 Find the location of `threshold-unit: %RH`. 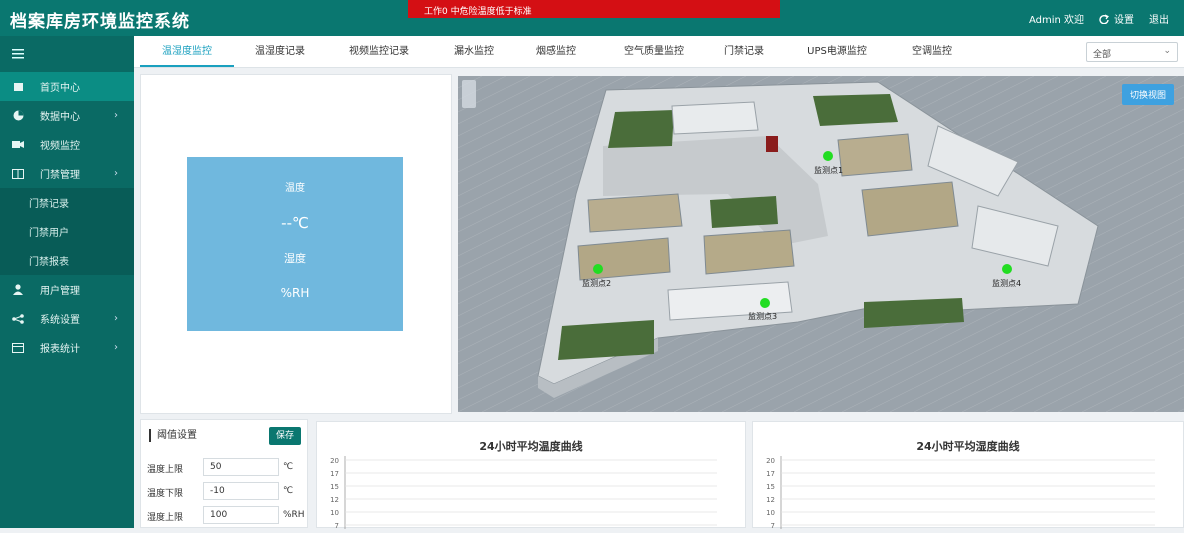

threshold-unit: %RH is located at coordinates (294, 515).